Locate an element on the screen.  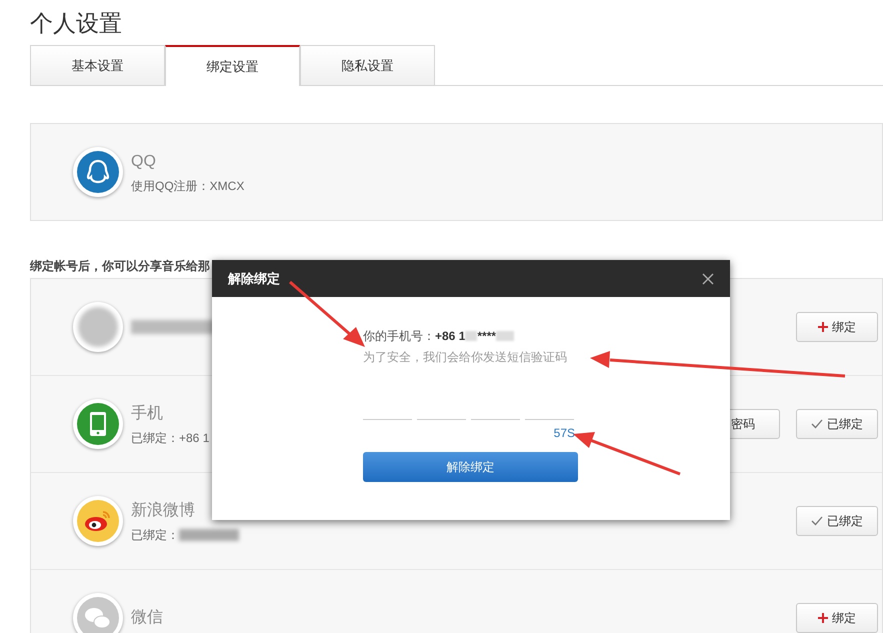
account-detail: 已绑定：+86 1 is located at coordinates (170, 438).